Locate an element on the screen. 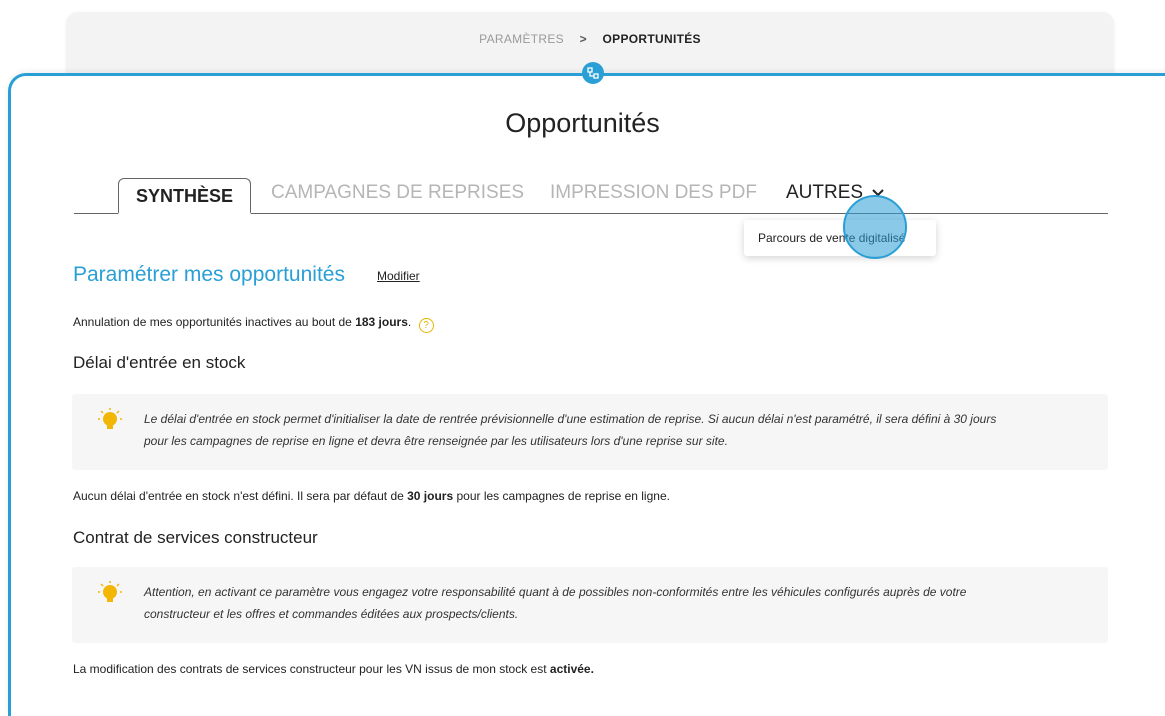 This screenshot has height=716, width=1165. breadcrumb-parent: PARAMÈTRES is located at coordinates (521, 39).